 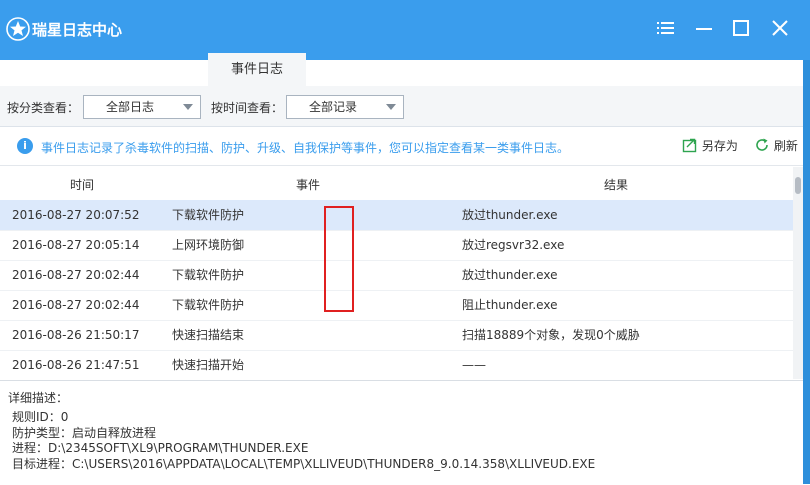 I want to click on result-cell: ——, so click(x=474, y=365).